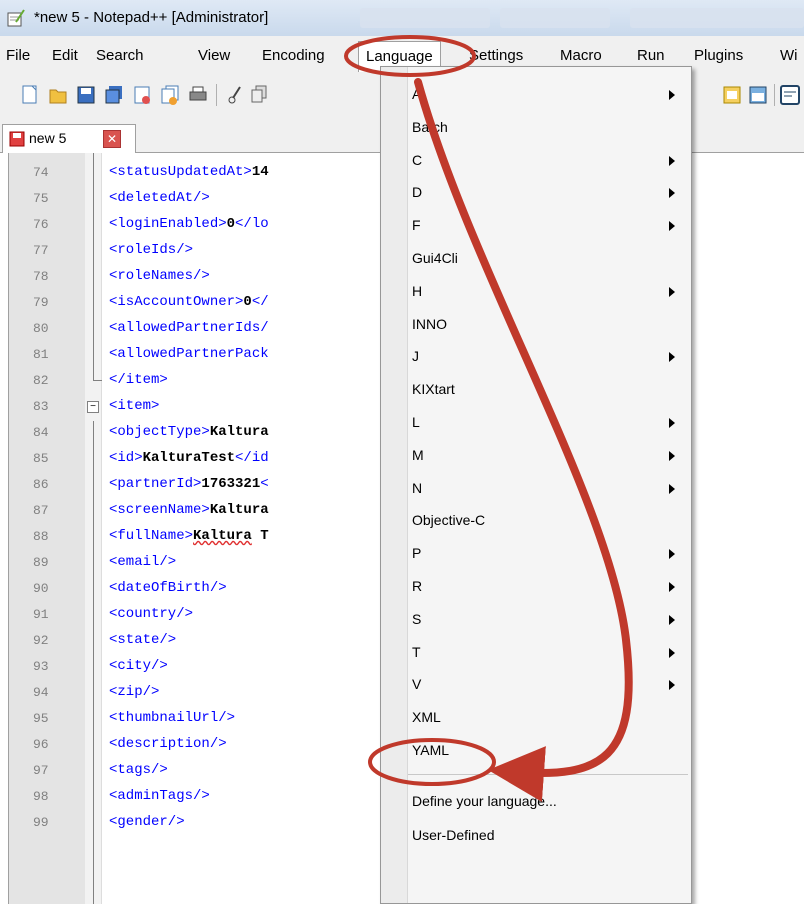 The image size is (804, 904). What do you see at coordinates (180, 172) in the screenshot?
I see `xml-tag: <statusUpdatedAt>` at bounding box center [180, 172].